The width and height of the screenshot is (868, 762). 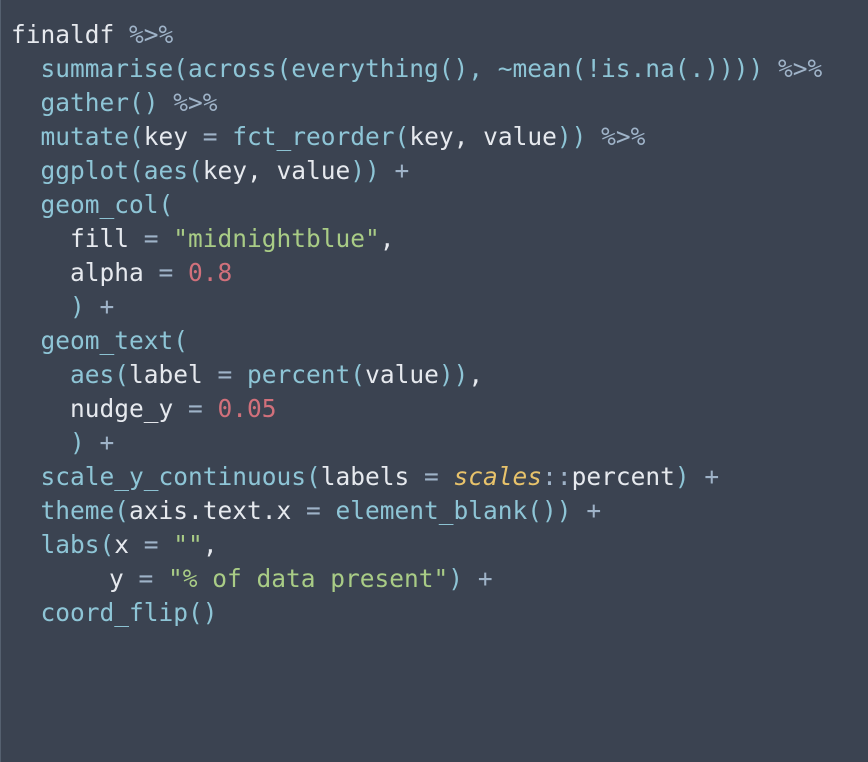 I want to click on number-literal: 0.8, so click(x=210, y=272).